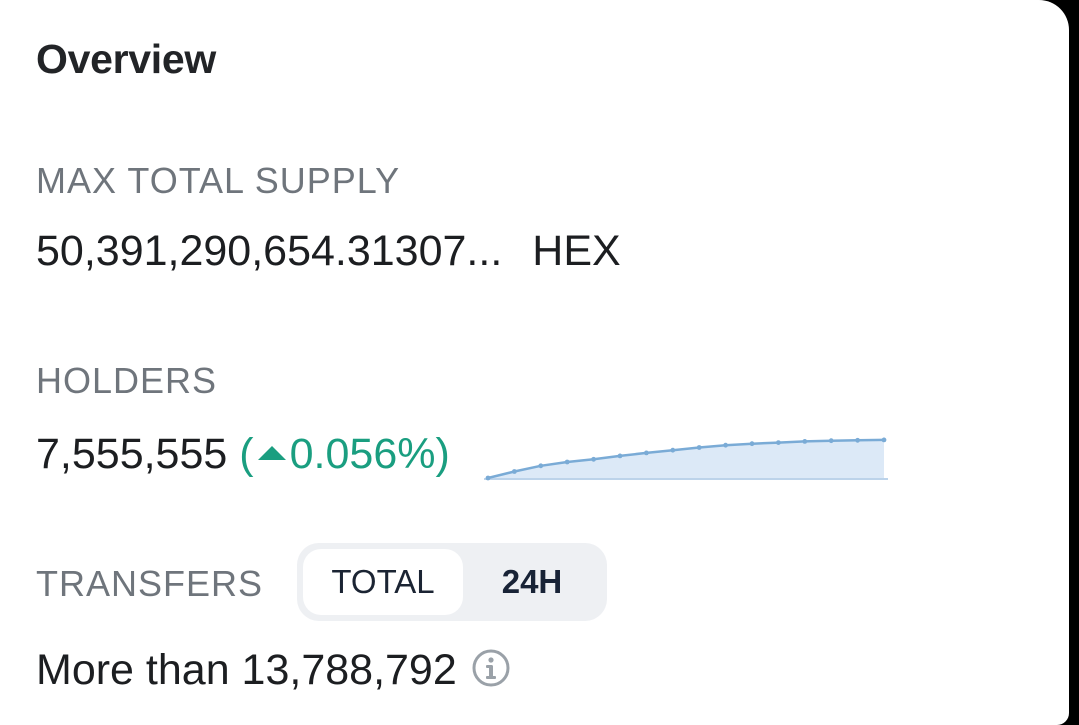 The image size is (1079, 725). I want to click on holders-value-row: 7,555,555(0.056%), so click(243, 454).